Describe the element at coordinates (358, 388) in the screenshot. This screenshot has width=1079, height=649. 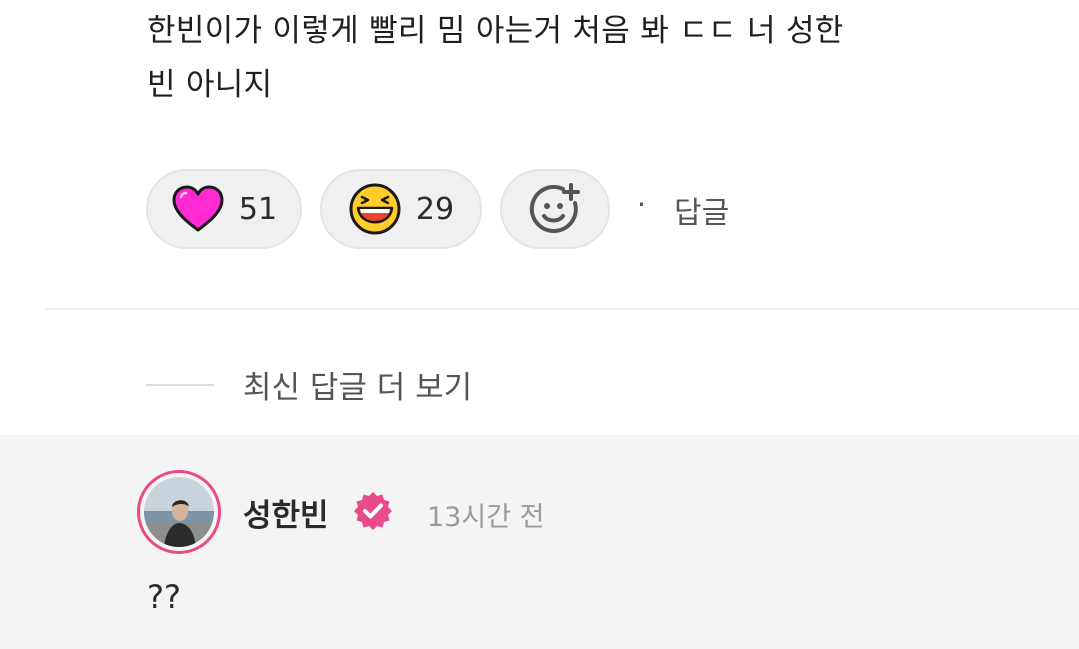
I see `more-replies-label: 최신 답글 더 보기` at that location.